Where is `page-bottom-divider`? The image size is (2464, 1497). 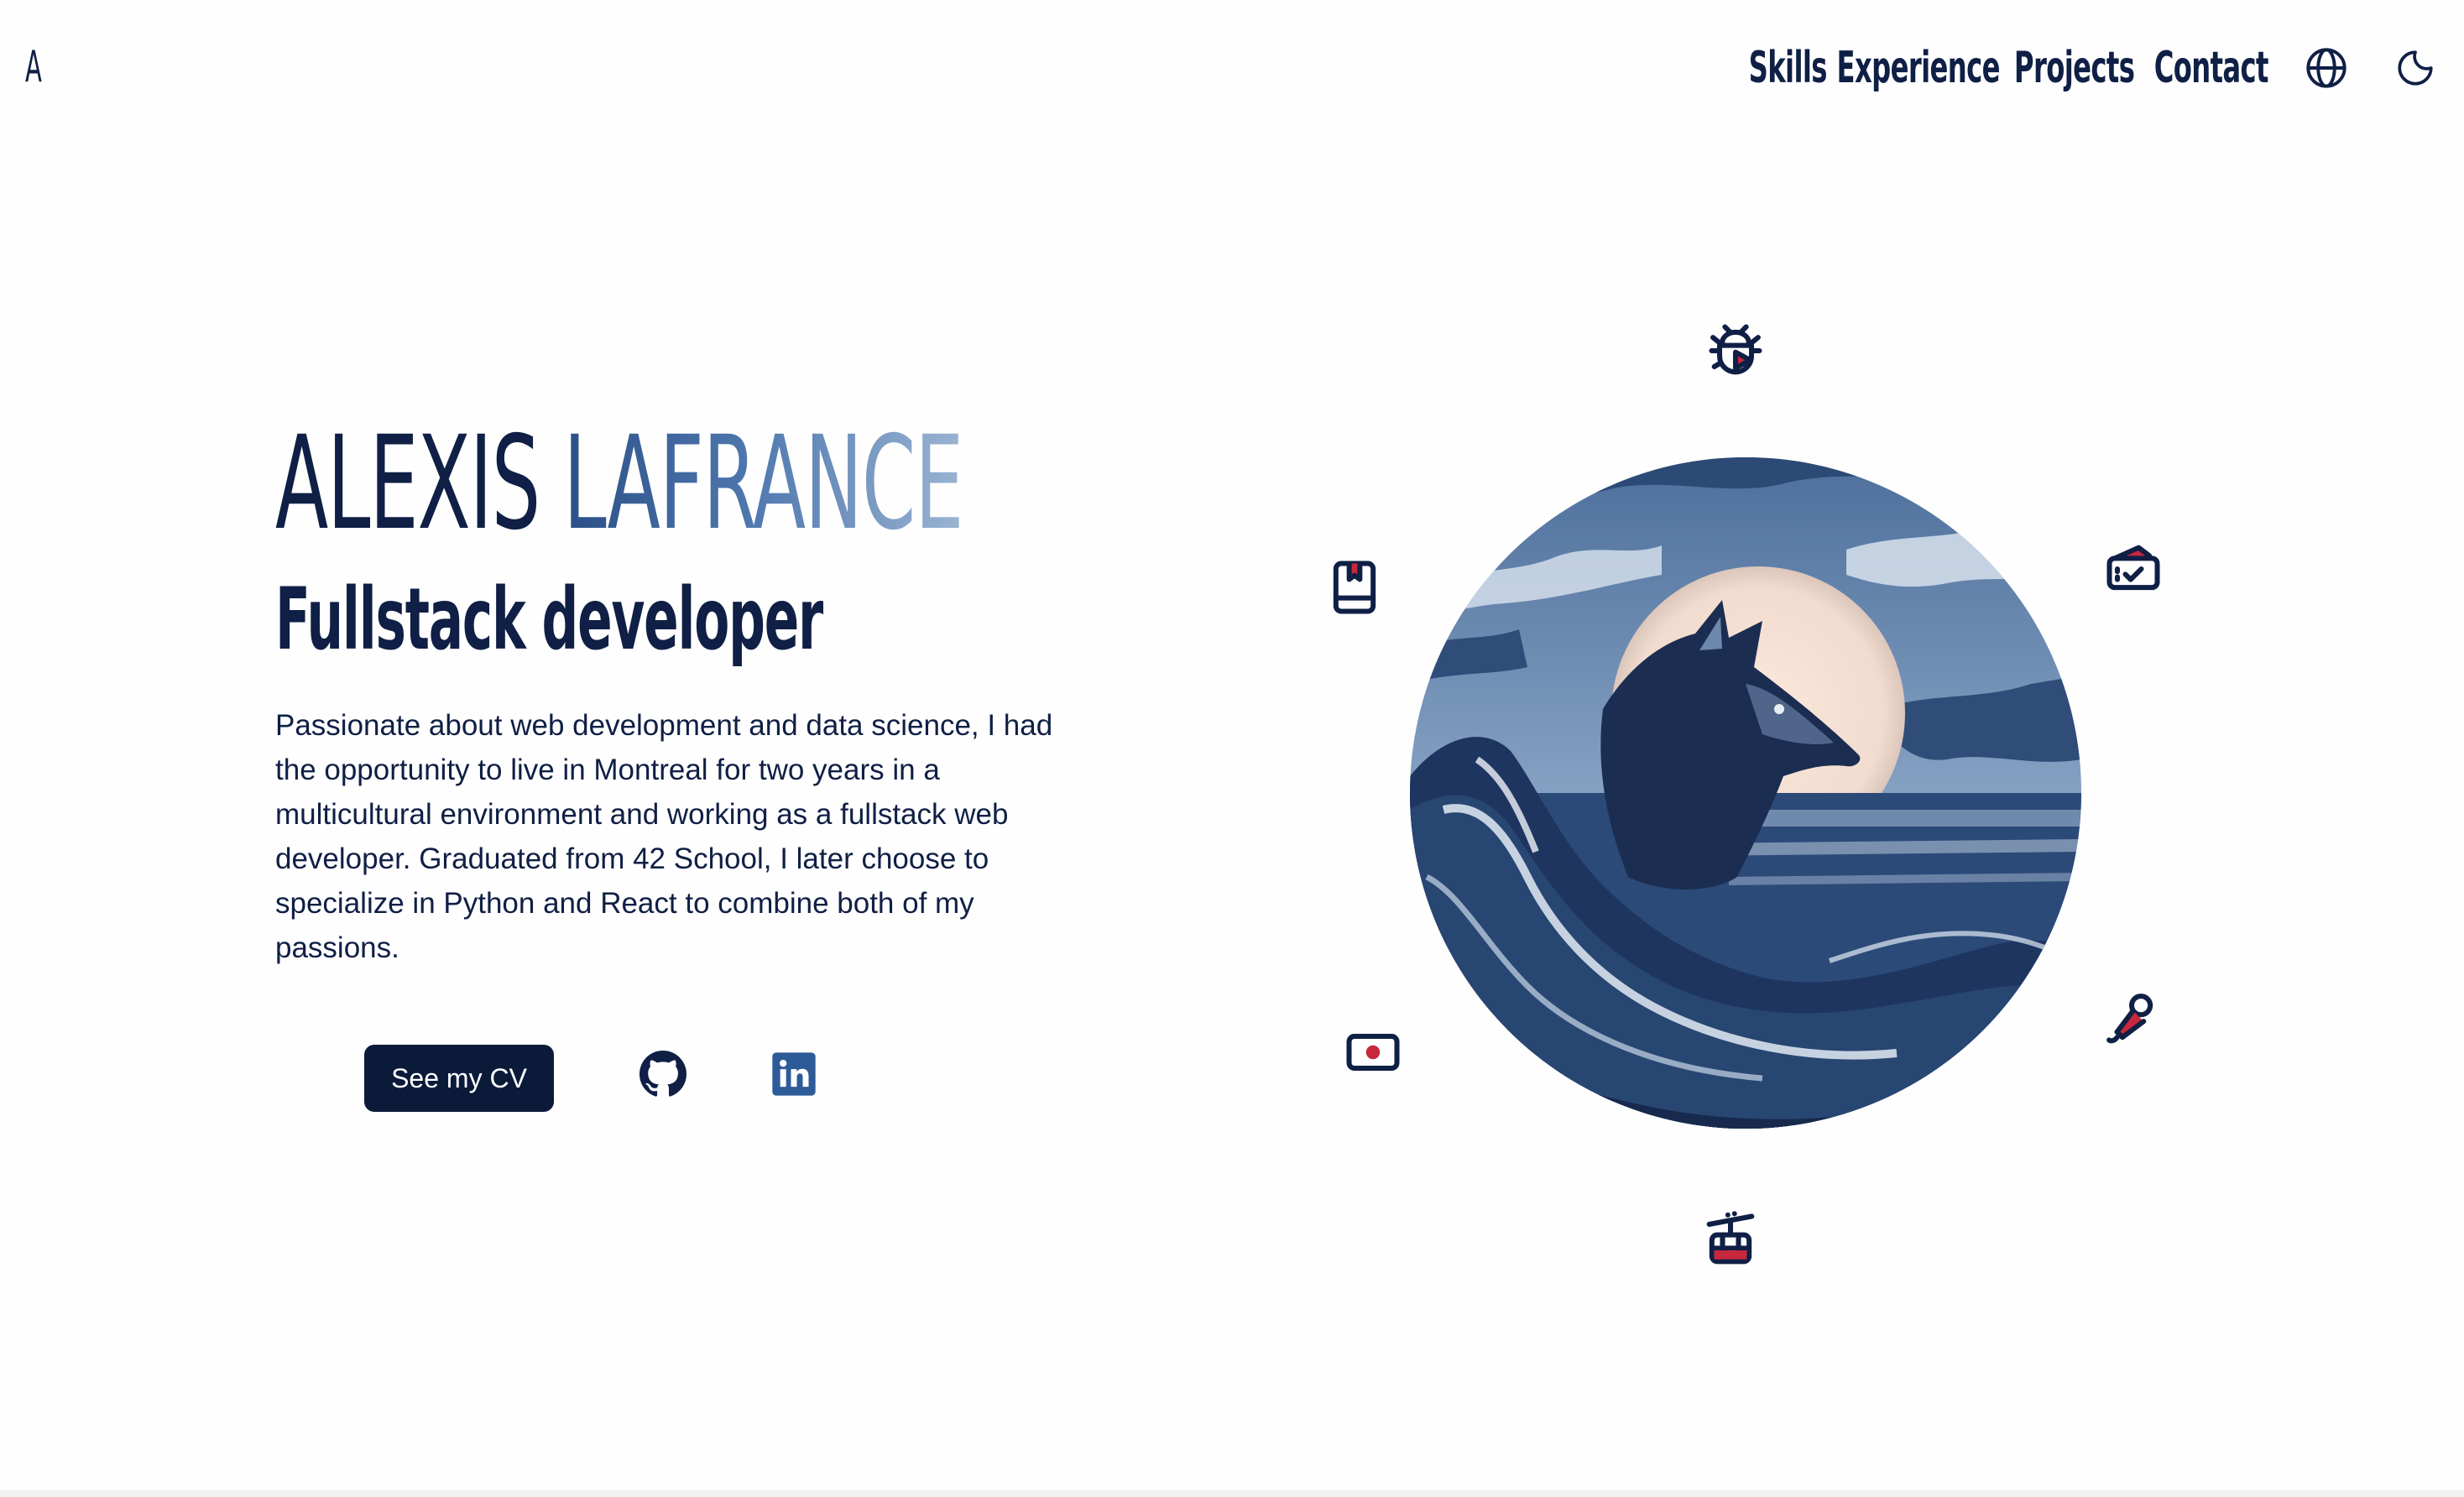
page-bottom-divider is located at coordinates (1232, 1493).